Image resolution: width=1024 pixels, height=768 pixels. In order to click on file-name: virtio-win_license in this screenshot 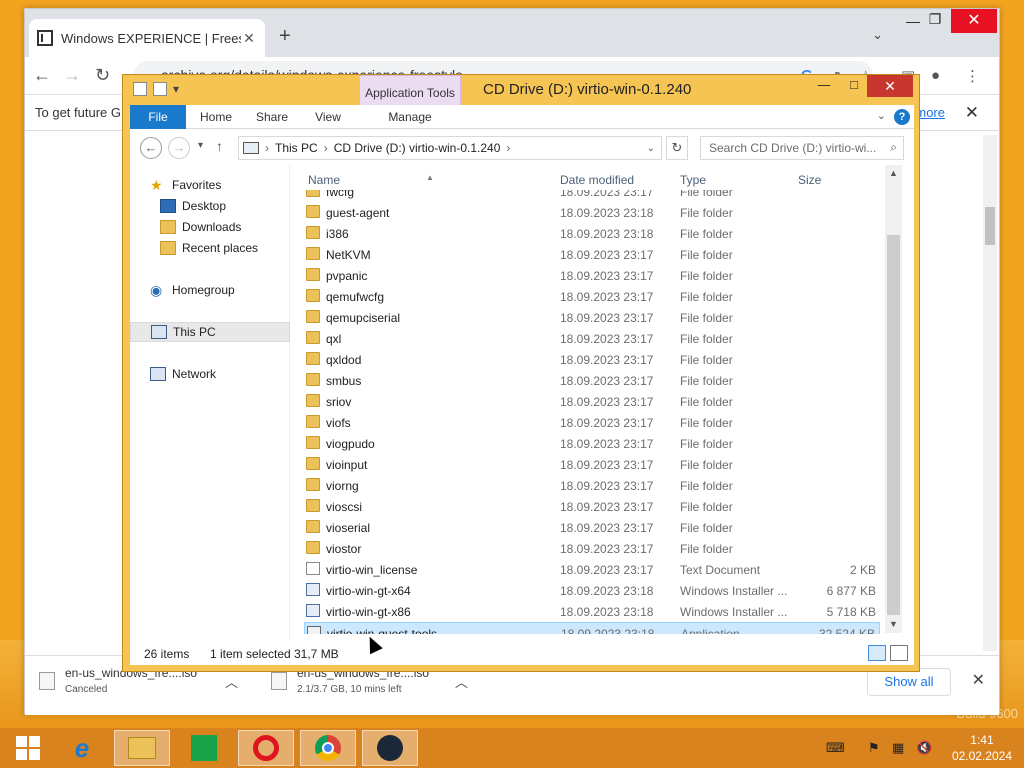, I will do `click(372, 570)`.